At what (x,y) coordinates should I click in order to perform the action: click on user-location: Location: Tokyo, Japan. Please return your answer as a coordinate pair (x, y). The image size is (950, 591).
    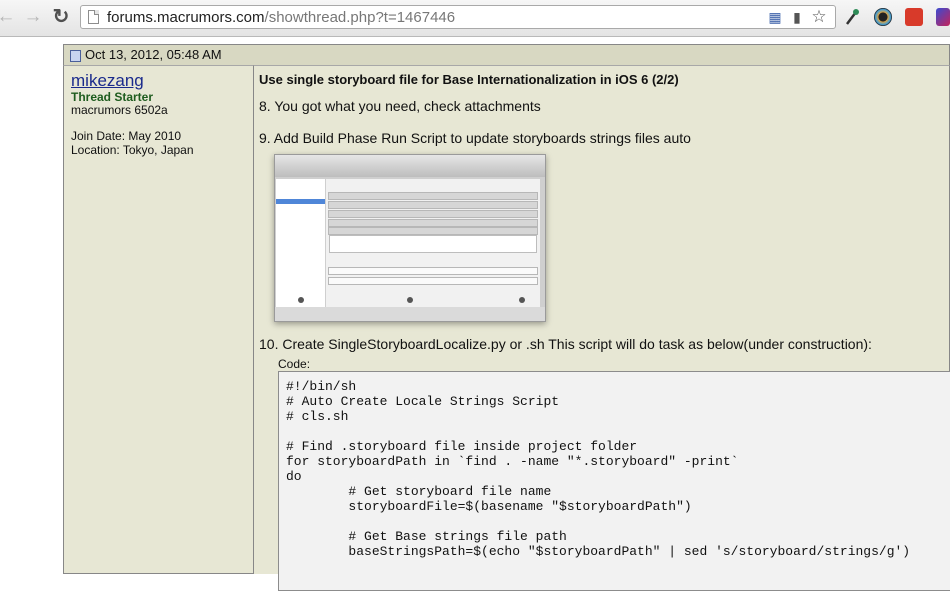
    Looking at the image, I should click on (132, 150).